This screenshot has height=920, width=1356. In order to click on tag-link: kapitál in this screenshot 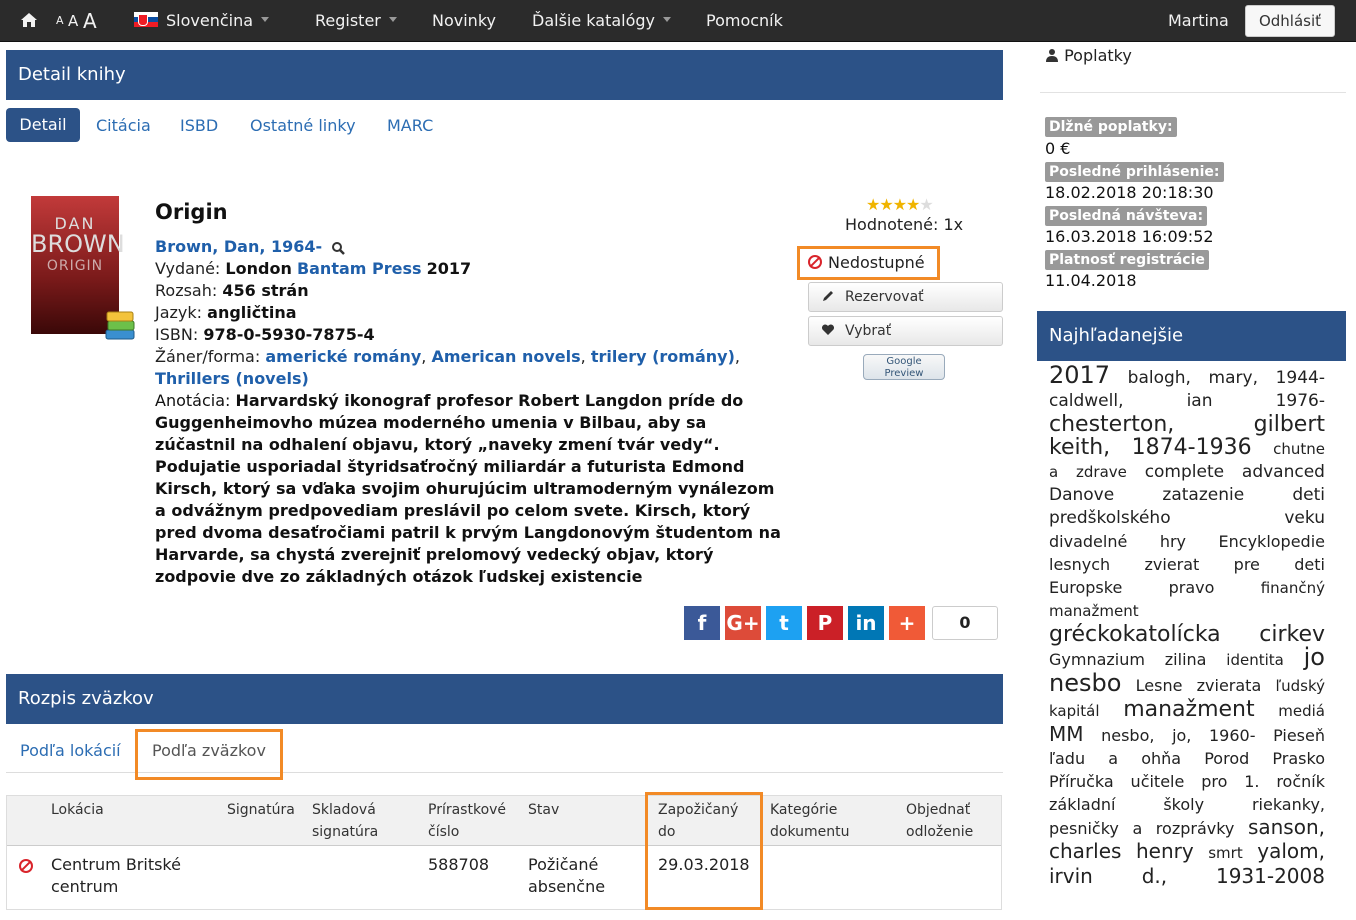, I will do `click(1074, 711)`.